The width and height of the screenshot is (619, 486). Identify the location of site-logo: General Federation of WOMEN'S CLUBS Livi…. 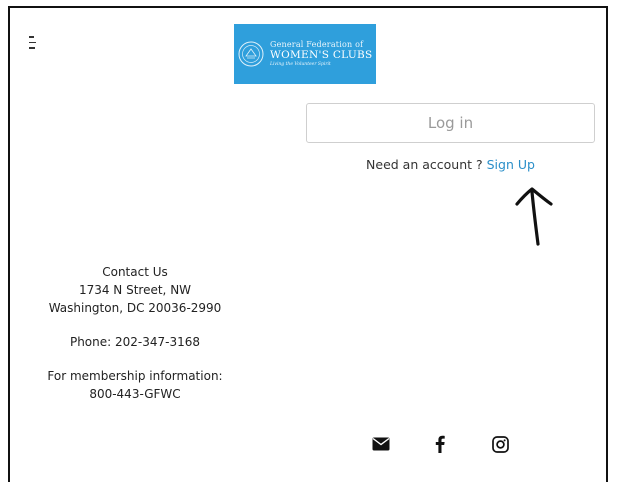
(305, 54).